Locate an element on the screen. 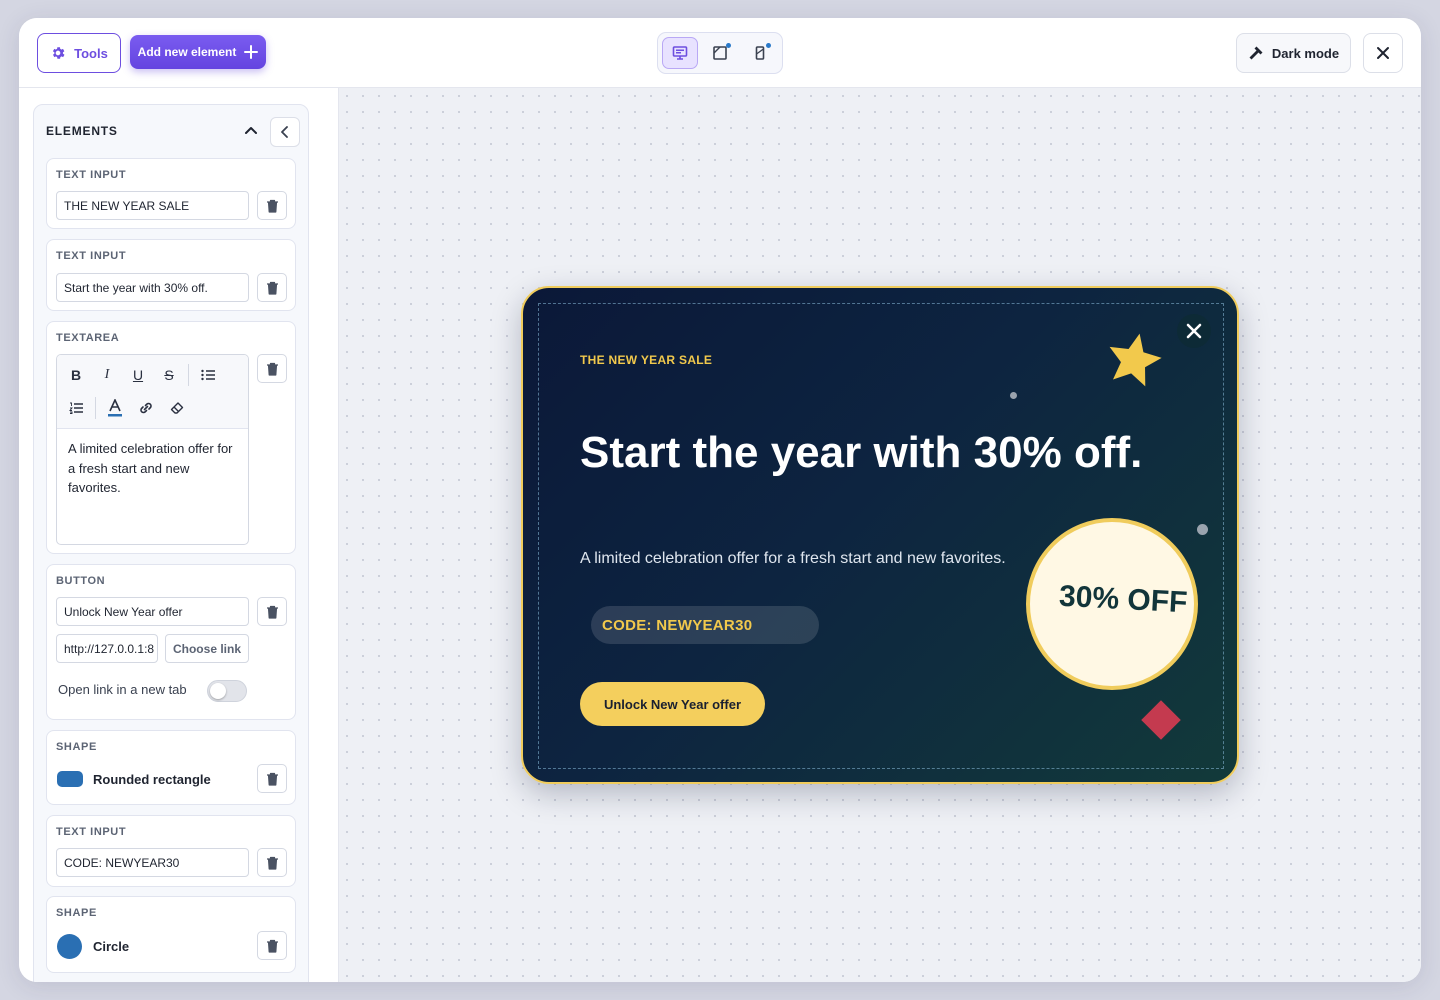 Image resolution: width=1440 pixels, height=1000 pixels. tools-button: Tools is located at coordinates (79, 53).